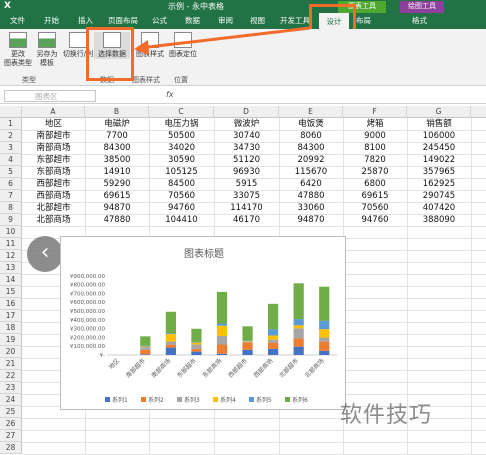 The width and height of the screenshot is (486, 455). I want to click on row-header: 14, so click(11, 280).